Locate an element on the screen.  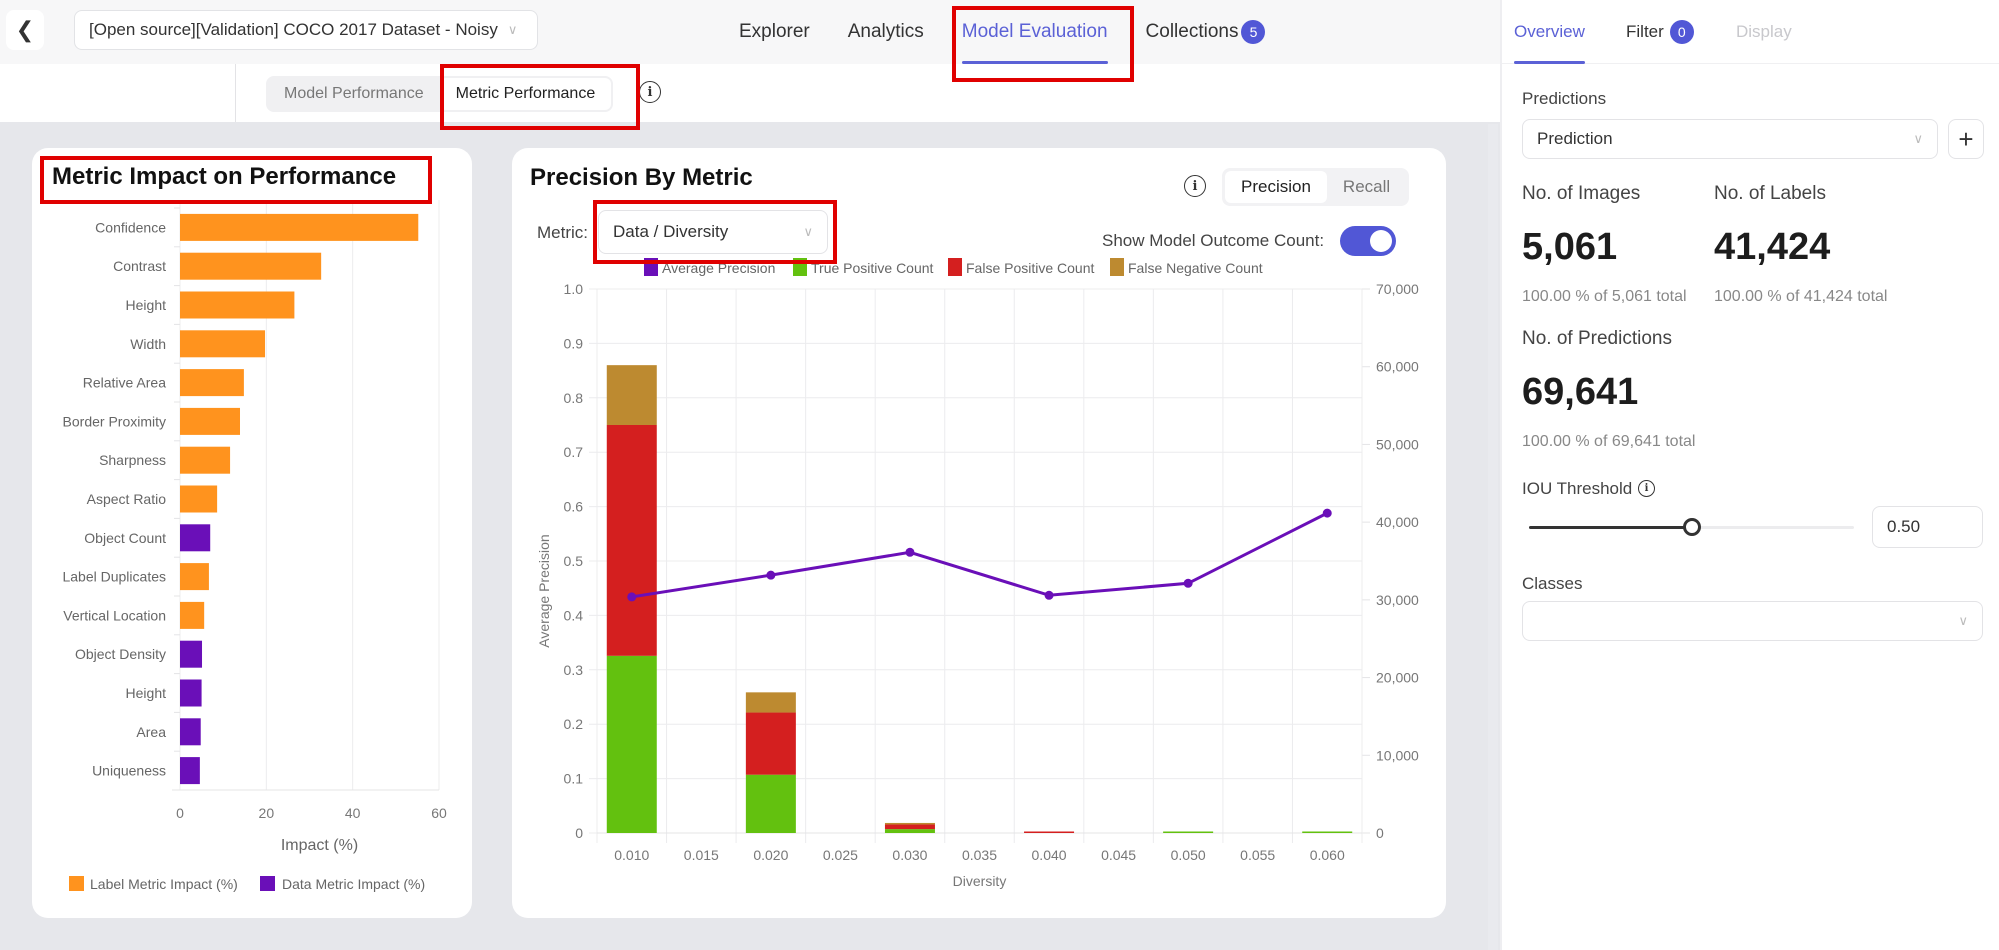
legend-swatch-data-metric is located at coordinates (267, 883).